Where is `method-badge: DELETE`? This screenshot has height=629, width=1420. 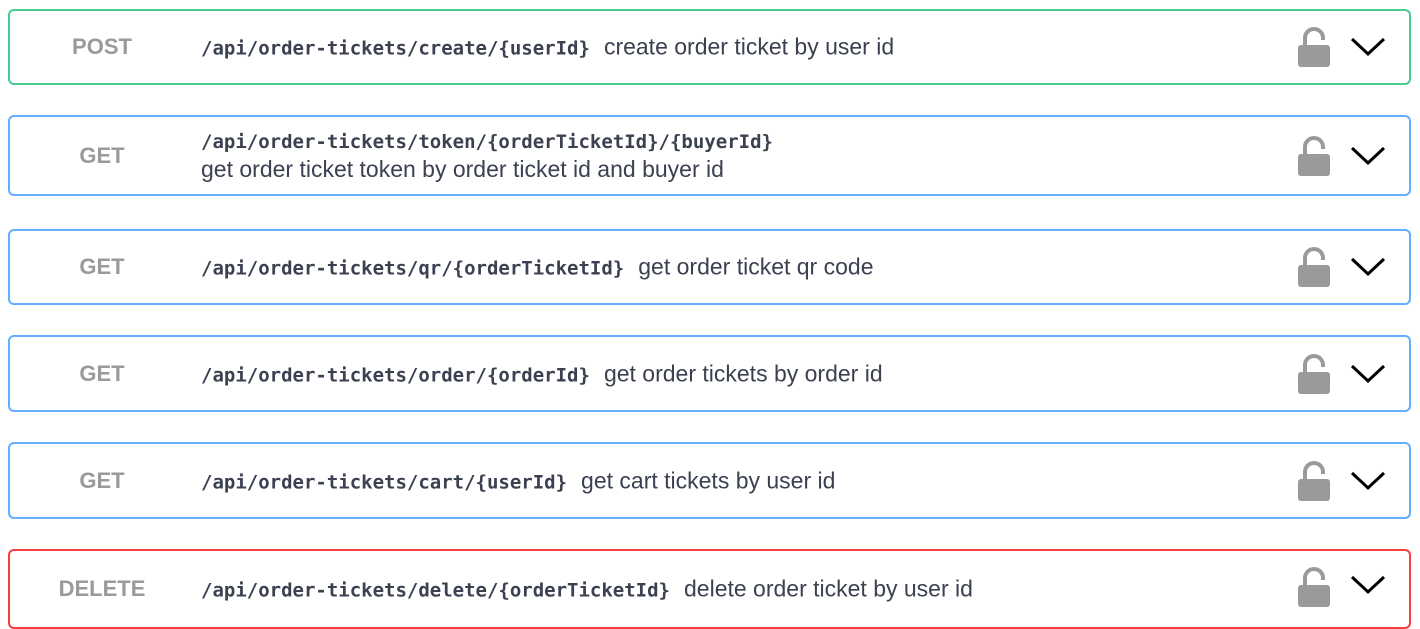 method-badge: DELETE is located at coordinates (102, 588).